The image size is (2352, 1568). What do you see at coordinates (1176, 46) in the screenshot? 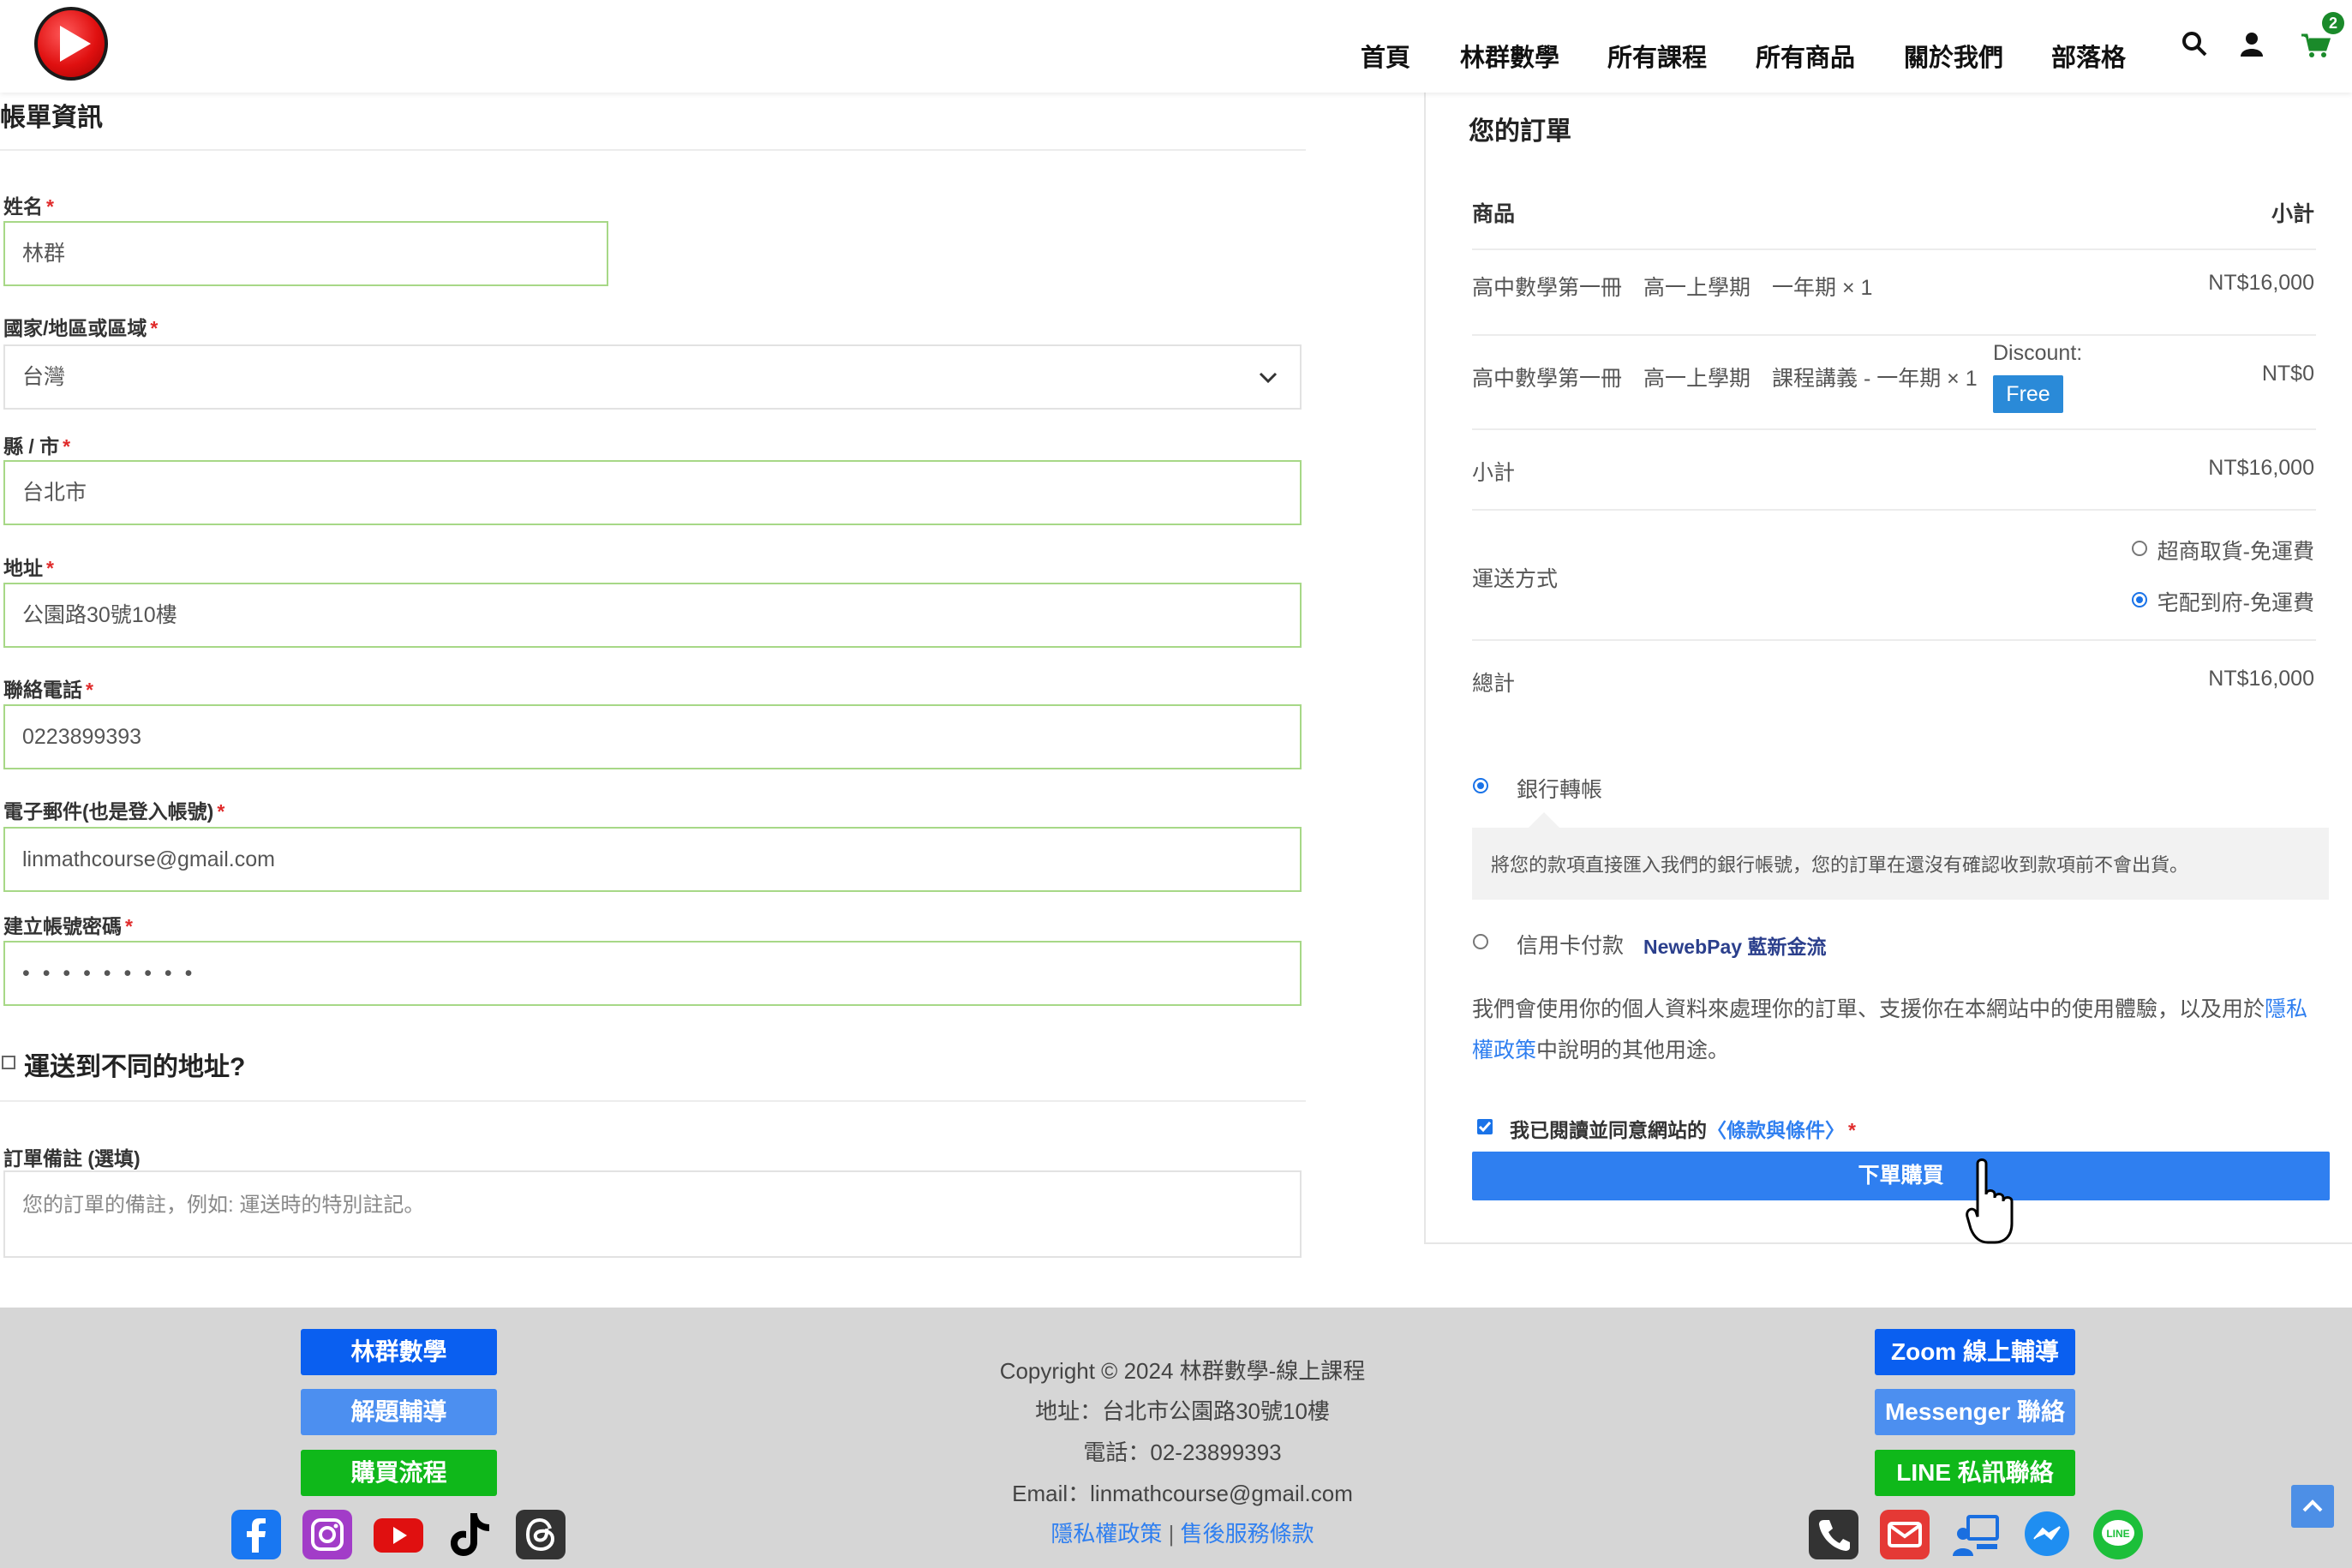
I see `site-header: 首頁 林群數學 所有課程 所有商品 關於我們 部落格 2` at bounding box center [1176, 46].